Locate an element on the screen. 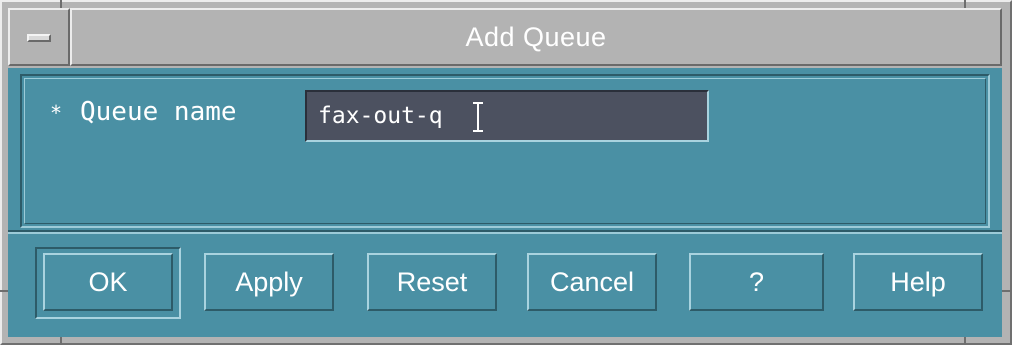  window-title: Add Queue is located at coordinates (536, 36).